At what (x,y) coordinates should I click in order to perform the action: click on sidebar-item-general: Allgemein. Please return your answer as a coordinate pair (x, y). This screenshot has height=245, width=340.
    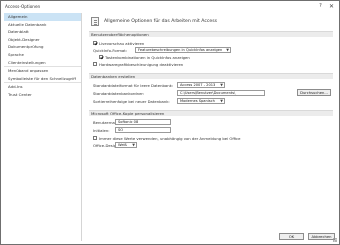
    Looking at the image, I should click on (42, 17).